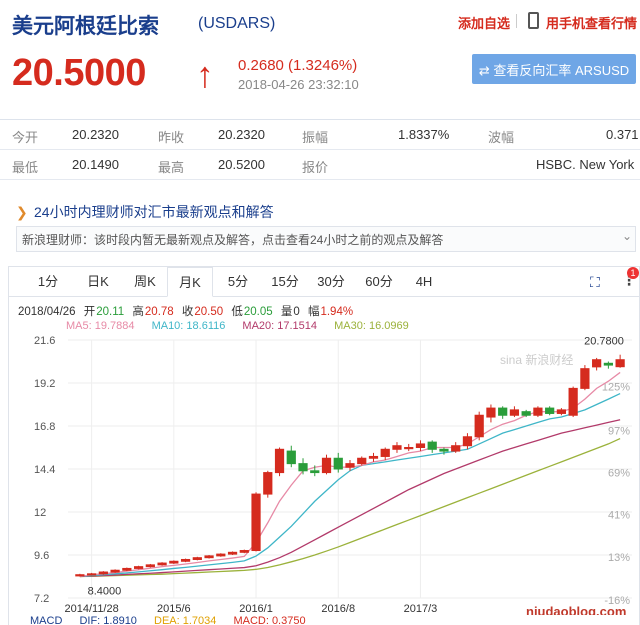  Describe the element at coordinates (627, 236) in the screenshot. I see `chevron-down-icon: ⌄` at that location.